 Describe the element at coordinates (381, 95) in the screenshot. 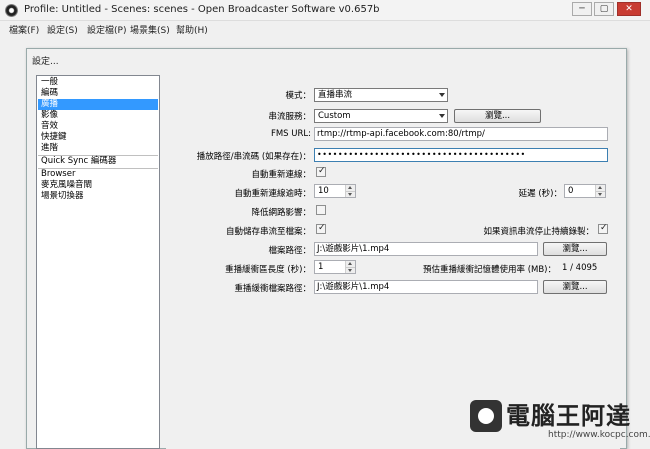

I see `mode-select: 直播串流` at that location.